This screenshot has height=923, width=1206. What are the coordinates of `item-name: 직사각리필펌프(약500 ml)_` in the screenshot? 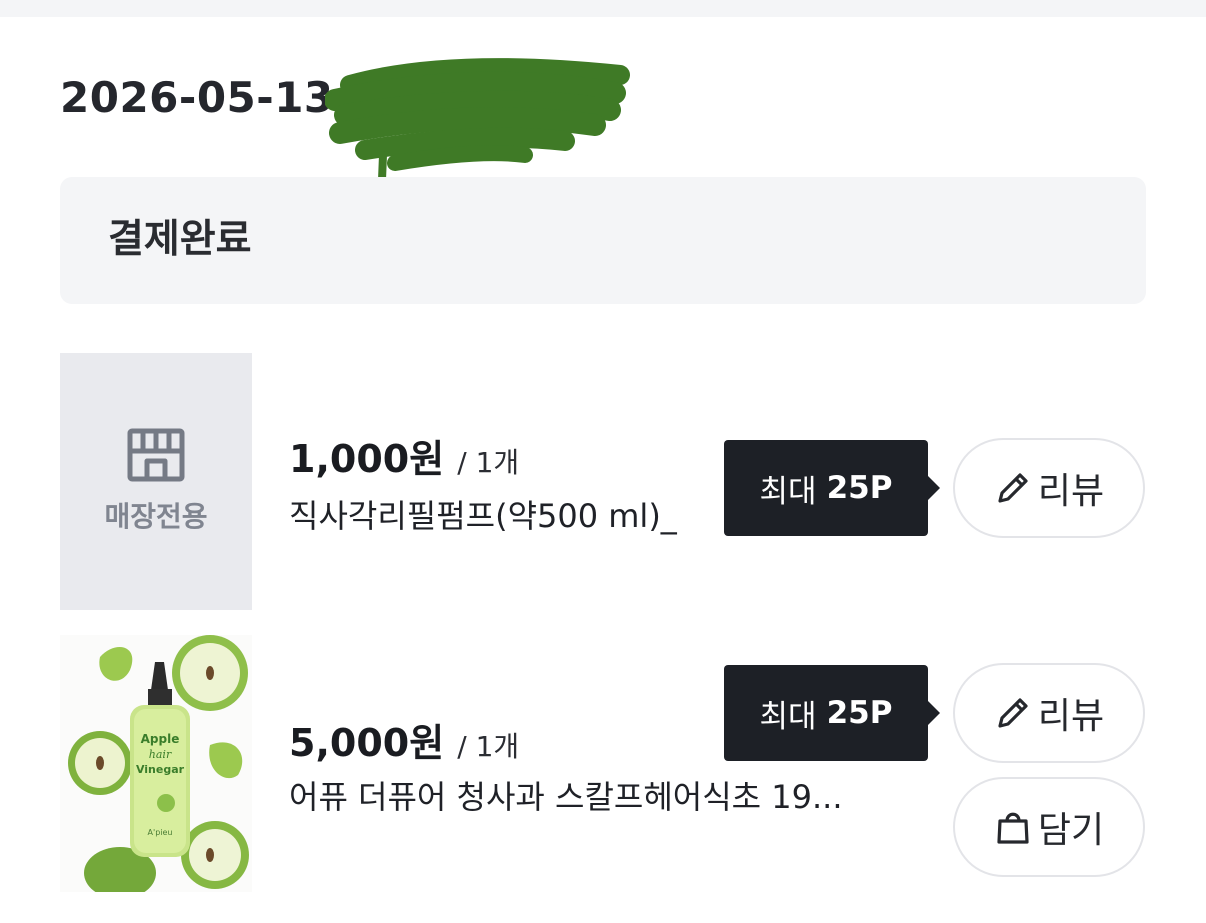 It's located at (483, 516).